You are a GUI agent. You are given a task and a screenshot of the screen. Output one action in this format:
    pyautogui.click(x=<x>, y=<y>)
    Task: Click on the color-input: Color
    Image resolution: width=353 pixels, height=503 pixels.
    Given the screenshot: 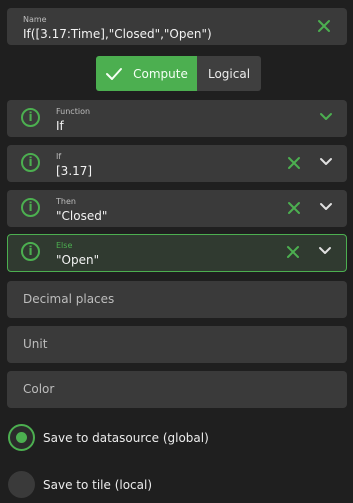 What is the action you would take?
    pyautogui.click(x=177, y=389)
    